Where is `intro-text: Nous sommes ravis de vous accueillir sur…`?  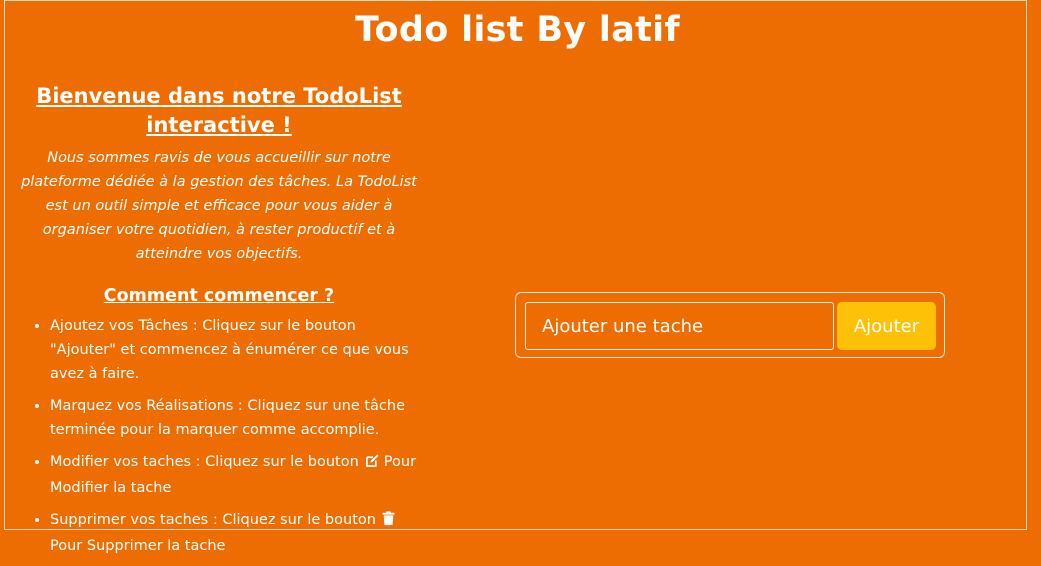 intro-text: Nous sommes ravis de vous accueillir sur… is located at coordinates (219, 206).